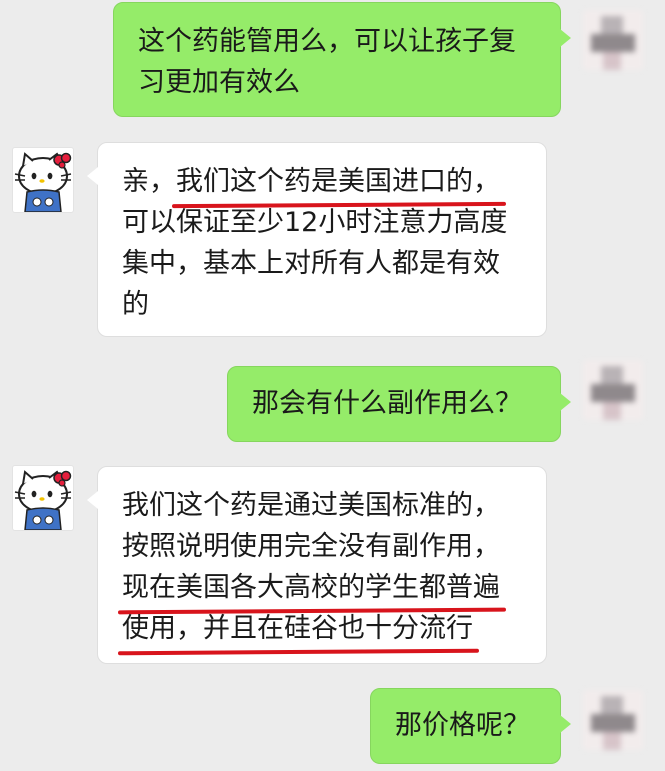 The width and height of the screenshot is (665, 771). I want to click on message-text: 这个药能管用么，可以让孩子复, so click(327, 41).